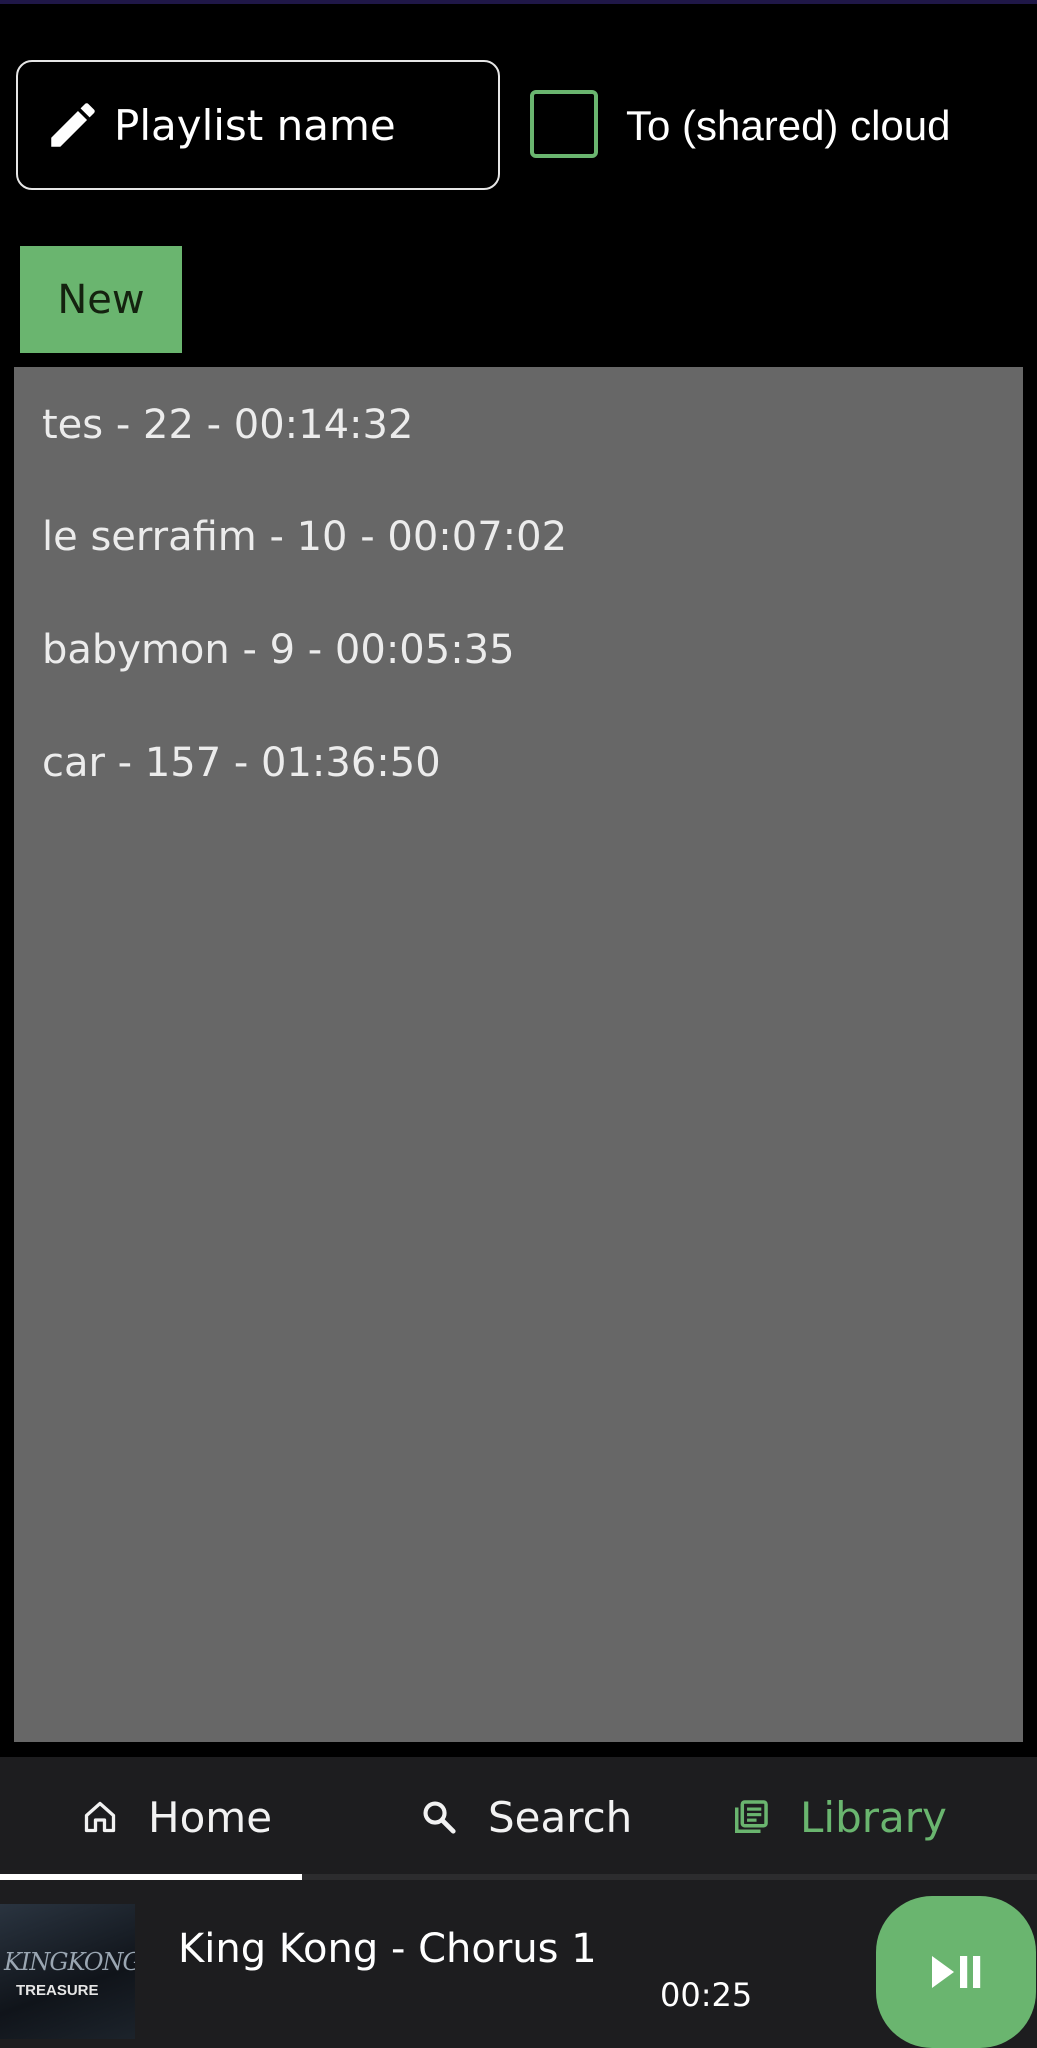 The height and width of the screenshot is (2048, 1037). I want to click on cloud-checkbox, so click(564, 124).